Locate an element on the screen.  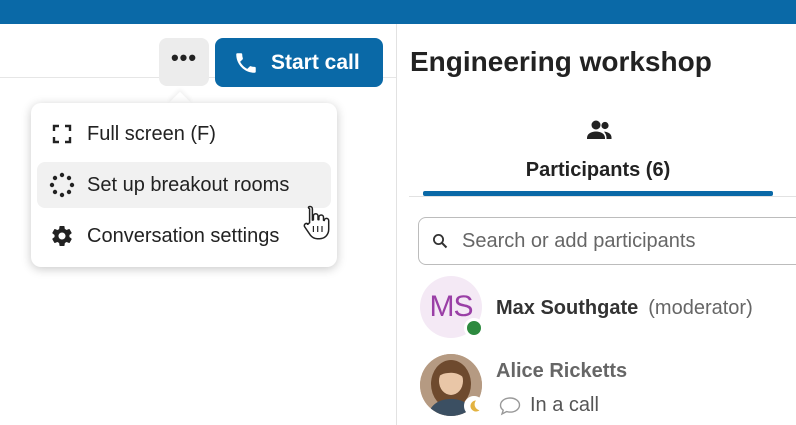
participant-name-row: Max Southgate (moderator) is located at coordinates (624, 308).